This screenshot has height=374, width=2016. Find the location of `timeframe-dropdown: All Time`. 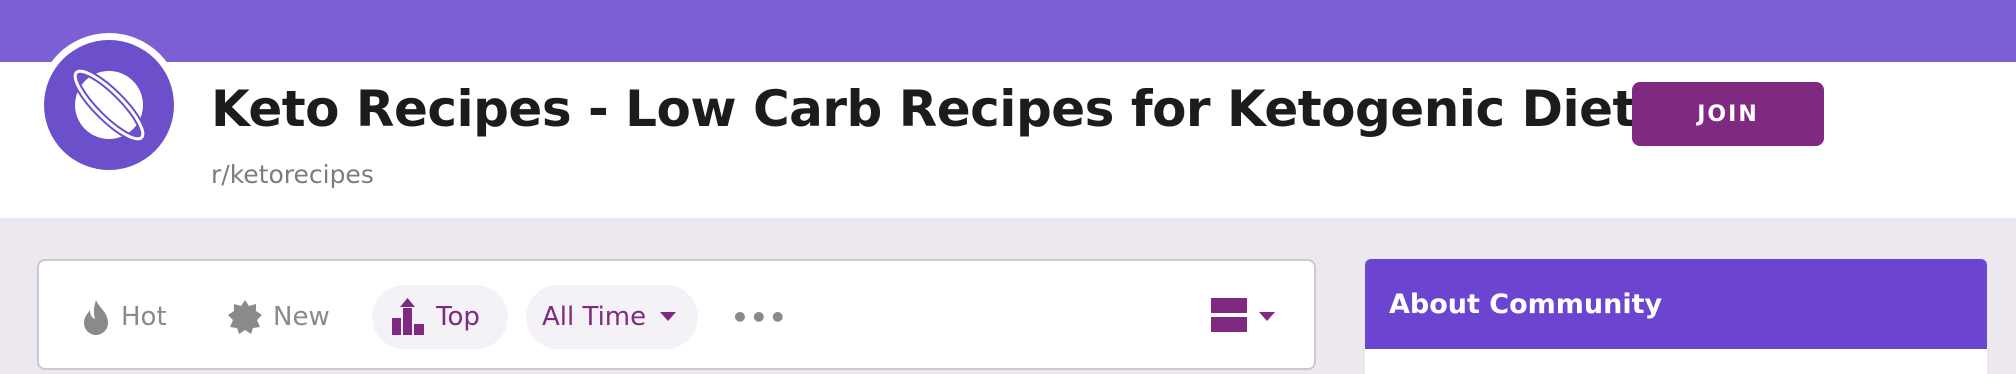

timeframe-dropdown: All Time is located at coordinates (612, 317).